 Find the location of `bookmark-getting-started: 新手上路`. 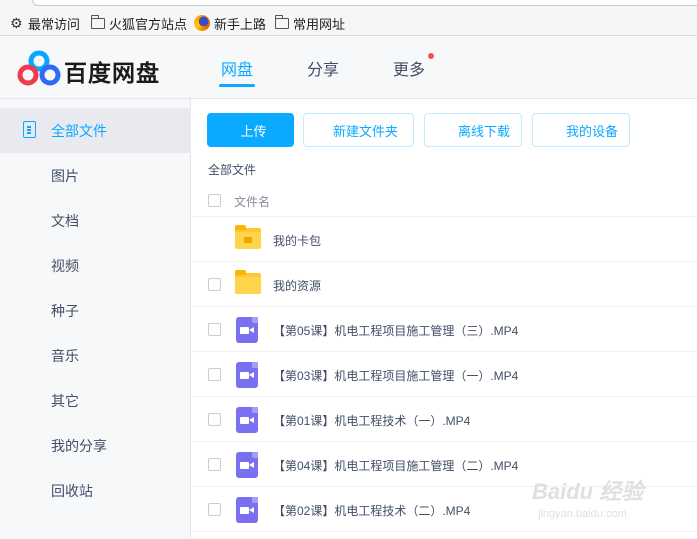

bookmark-getting-started: 新手上路 is located at coordinates (230, 23).